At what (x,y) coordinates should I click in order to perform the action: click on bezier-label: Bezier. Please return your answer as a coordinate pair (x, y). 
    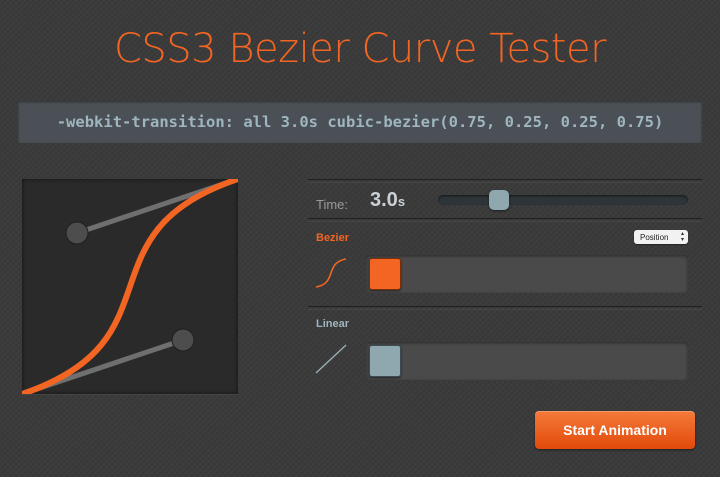
    Looking at the image, I should click on (333, 238).